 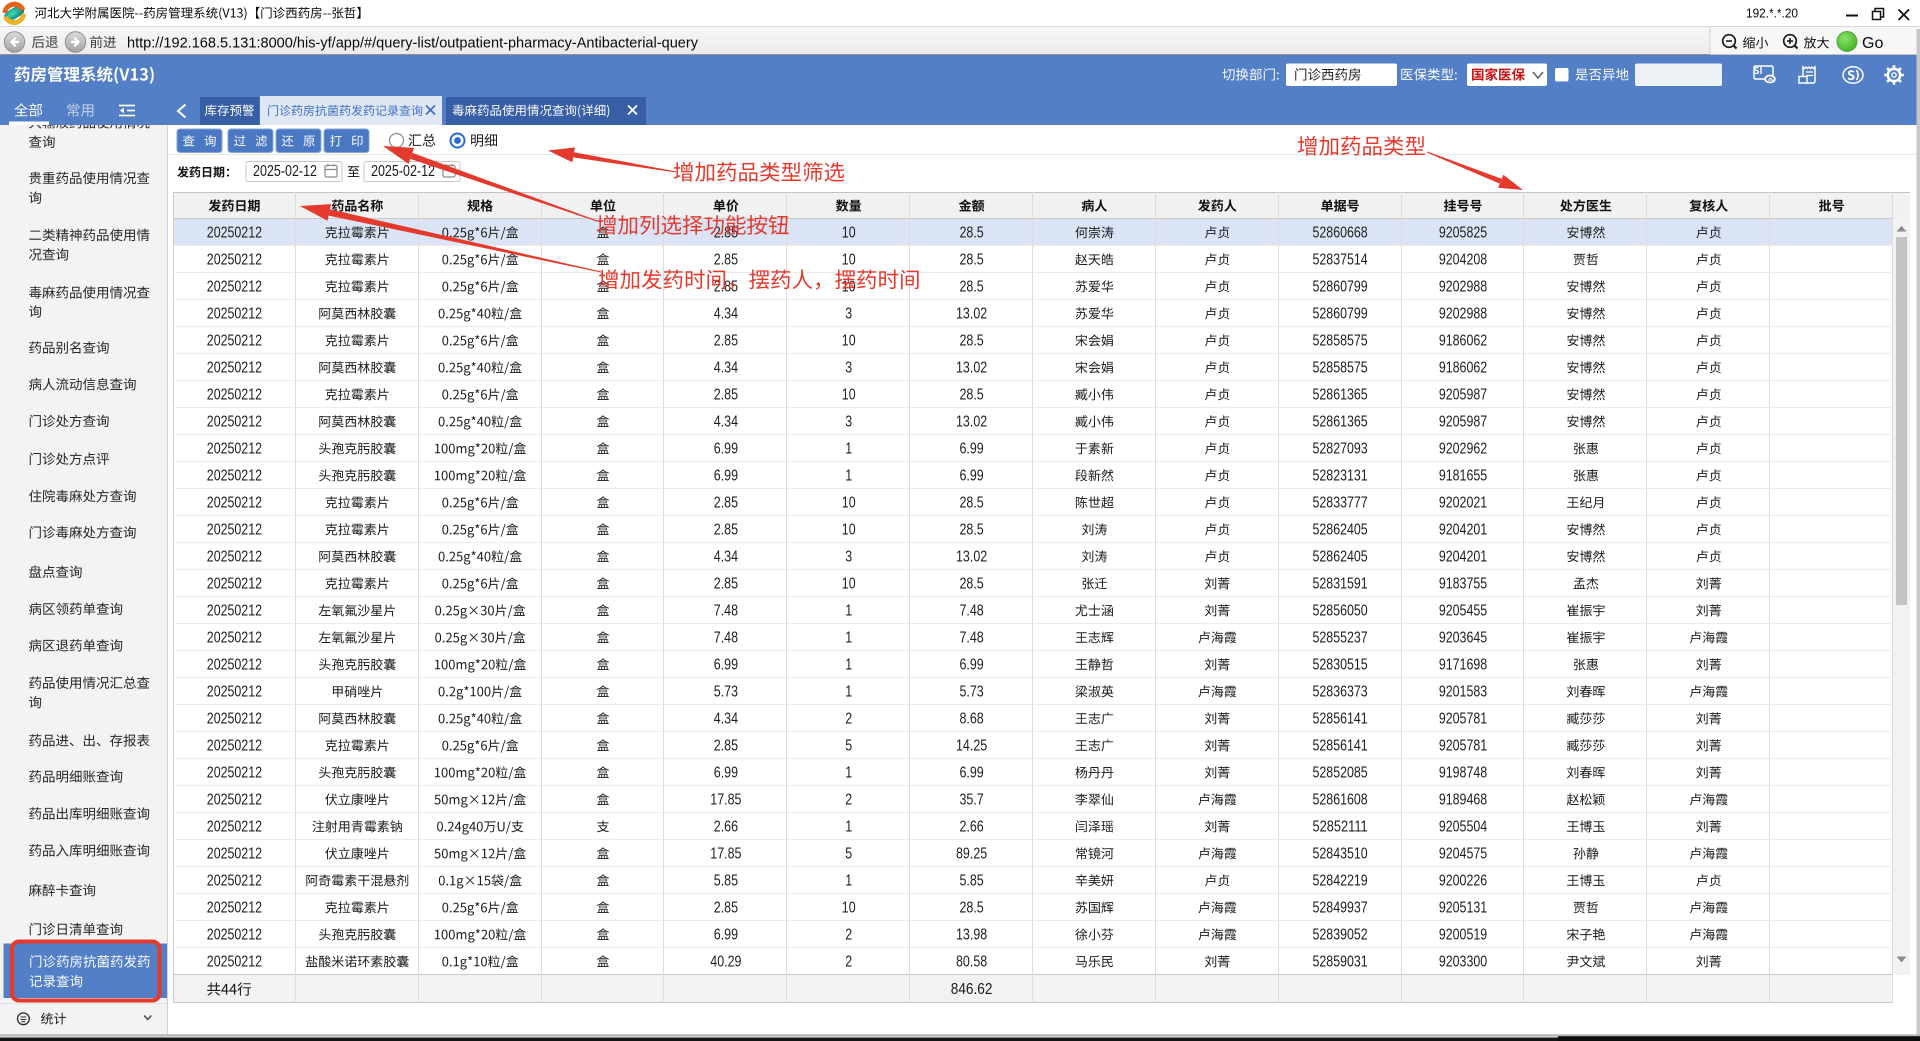 What do you see at coordinates (1463, 799) in the screenshot?
I see `svg-text: 9189468` at bounding box center [1463, 799].